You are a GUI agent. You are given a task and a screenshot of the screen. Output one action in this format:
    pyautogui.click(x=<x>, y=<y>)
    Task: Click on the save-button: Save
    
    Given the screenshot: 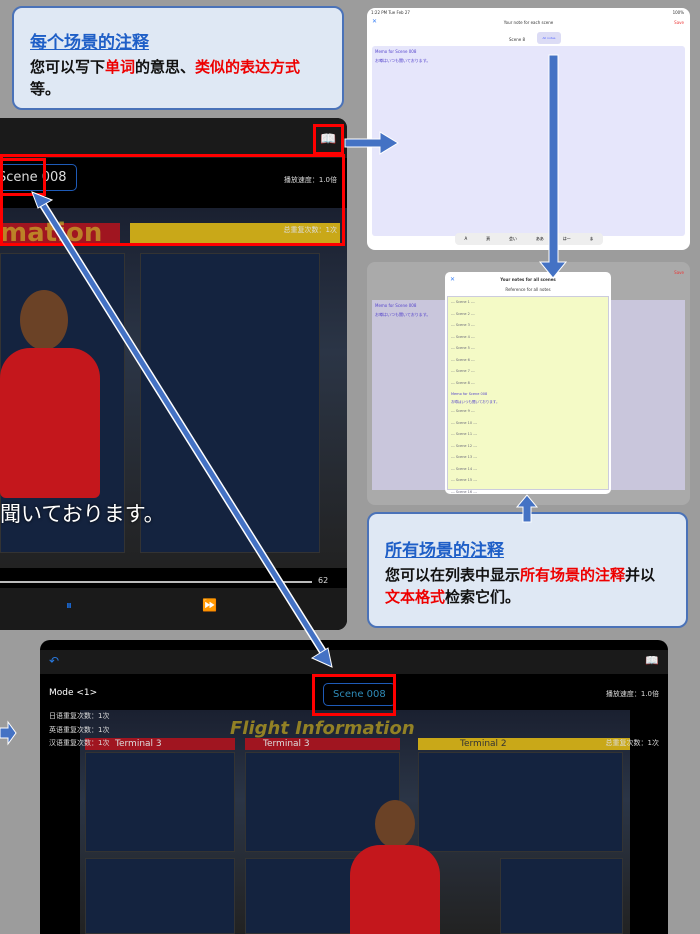 What is the action you would take?
    pyautogui.click(x=679, y=22)
    